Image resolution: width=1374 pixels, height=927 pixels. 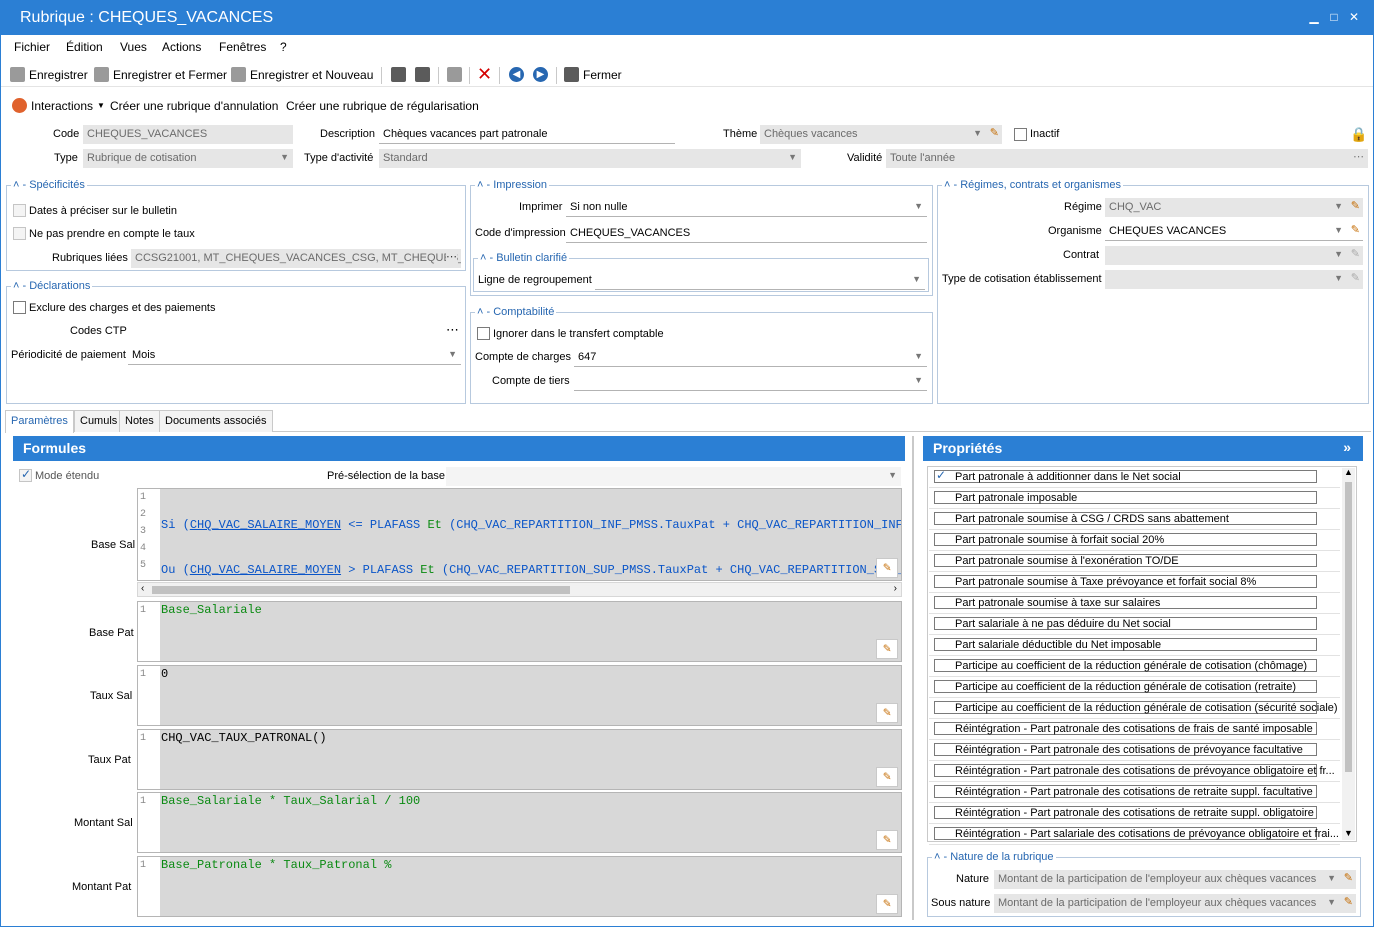 What do you see at coordinates (294, 355) in the screenshot?
I see `periodicity-select: Mois ▼` at bounding box center [294, 355].